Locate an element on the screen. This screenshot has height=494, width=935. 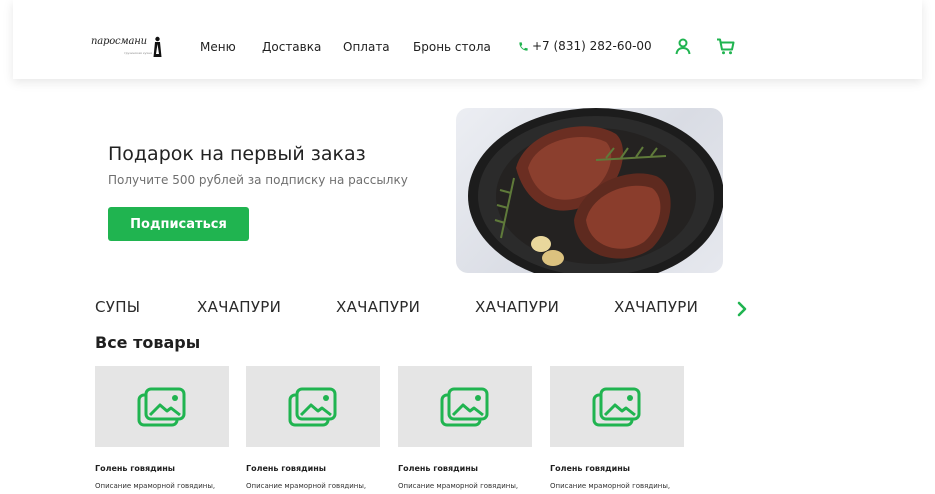
promo-steak-image is located at coordinates (589, 190).